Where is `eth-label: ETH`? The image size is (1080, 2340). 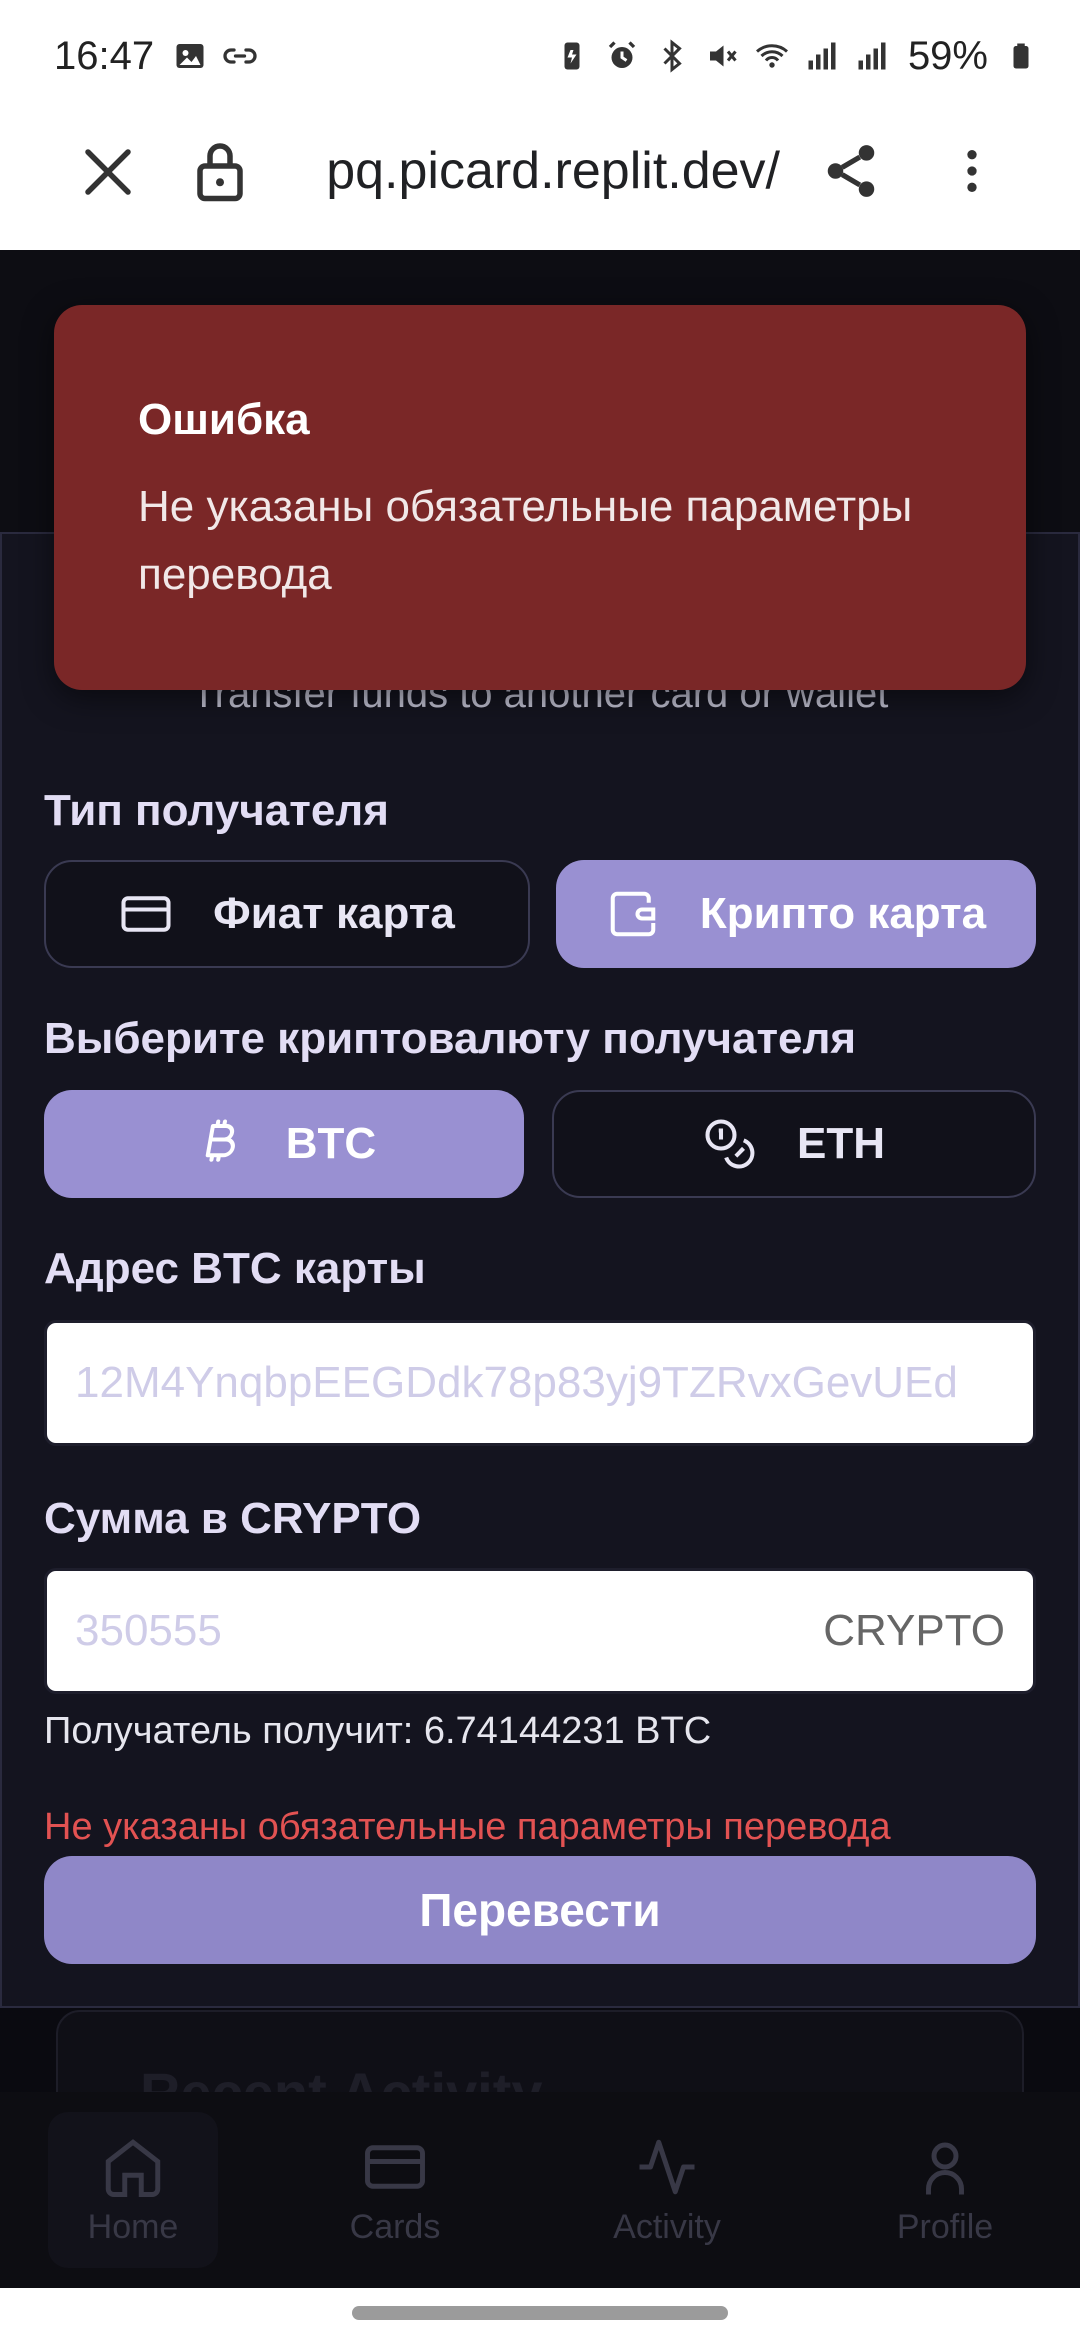
eth-label: ETH is located at coordinates (841, 1143).